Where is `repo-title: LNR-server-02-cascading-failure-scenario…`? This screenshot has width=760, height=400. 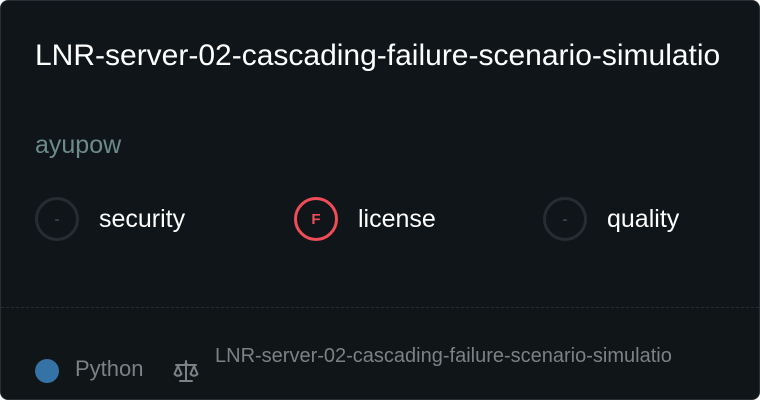
repo-title: LNR-server-02-cascading-failure-scenario… is located at coordinates (380, 56).